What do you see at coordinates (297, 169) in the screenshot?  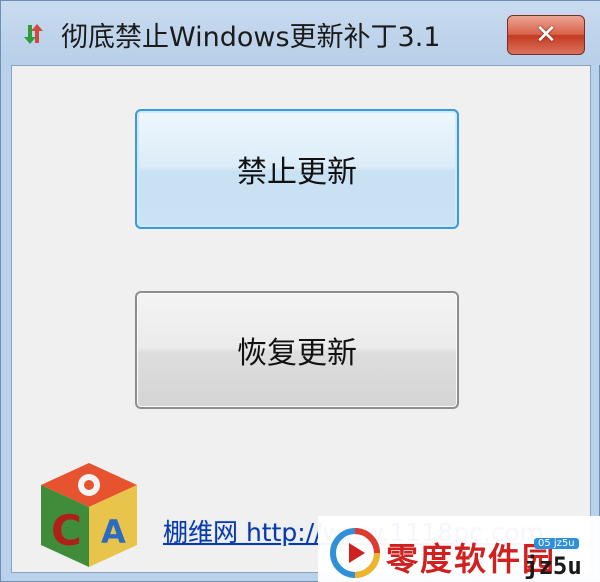 I see `disable-update-button: 禁止更新` at bounding box center [297, 169].